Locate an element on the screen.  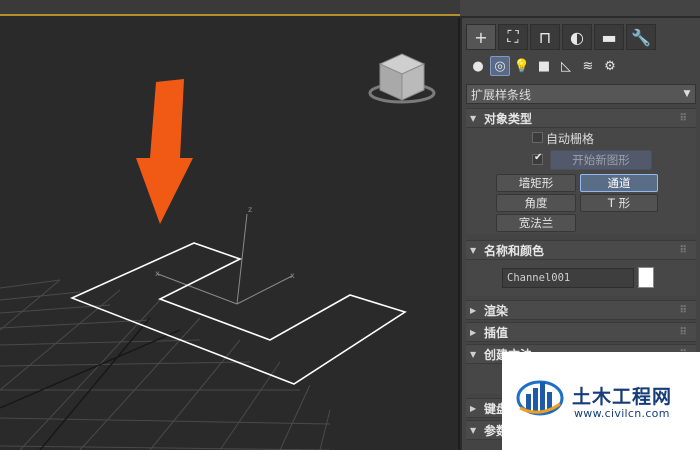
rollout-object-type: ▼ 对象类型 ⠿ is located at coordinates (581, 118).